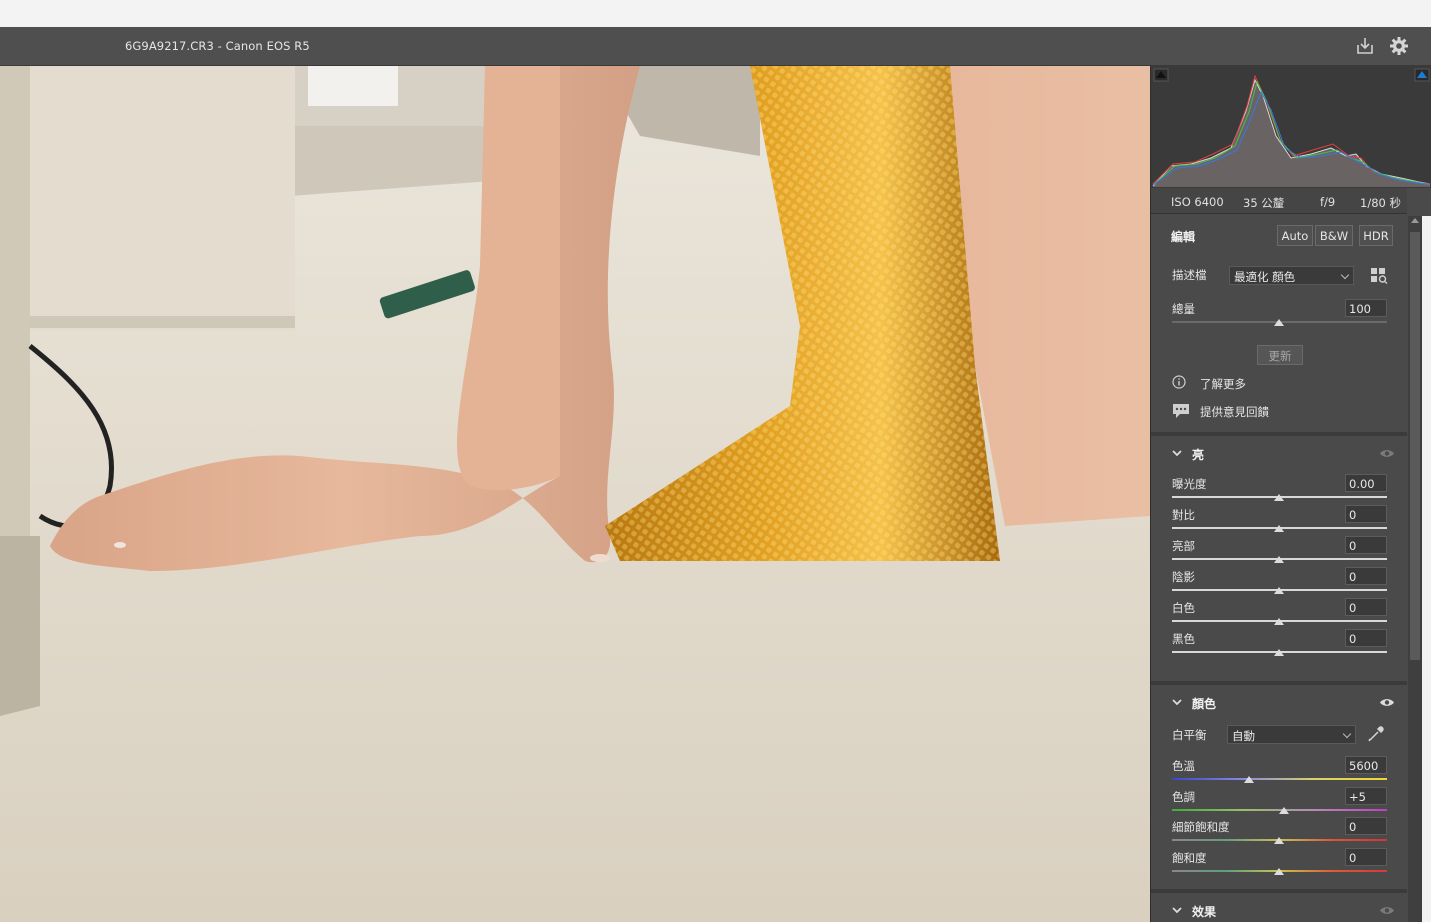 The width and height of the screenshot is (1431, 922). I want to click on histogram, so click(1291, 127).